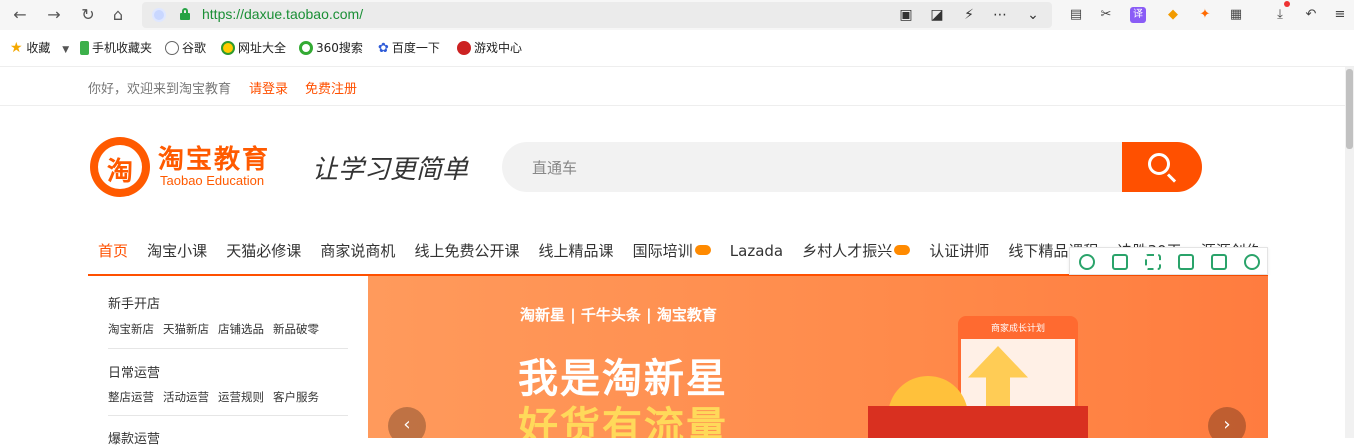  Describe the element at coordinates (464, 48) in the screenshot. I see `game-center-icon` at that location.